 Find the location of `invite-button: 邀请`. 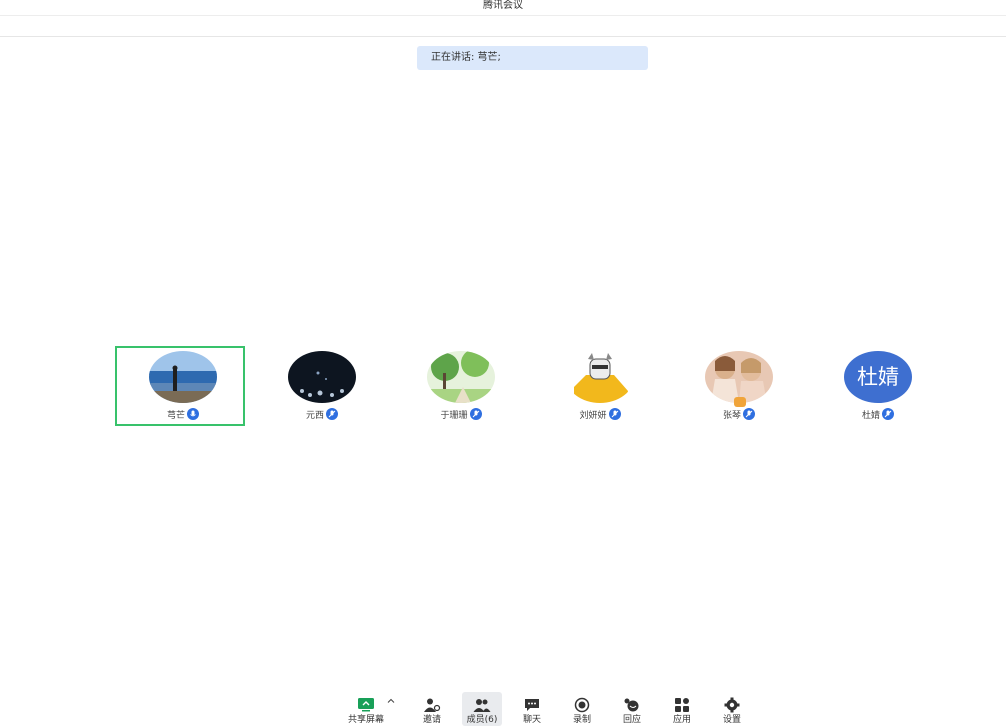

invite-button: 邀请 is located at coordinates (432, 709).